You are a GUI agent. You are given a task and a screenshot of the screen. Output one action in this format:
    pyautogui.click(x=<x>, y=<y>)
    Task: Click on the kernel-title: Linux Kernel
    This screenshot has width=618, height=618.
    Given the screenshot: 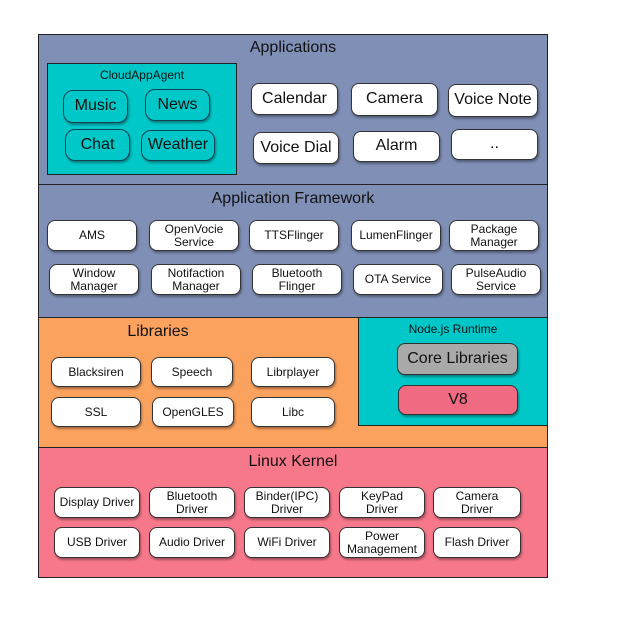 What is the action you would take?
    pyautogui.click(x=293, y=461)
    